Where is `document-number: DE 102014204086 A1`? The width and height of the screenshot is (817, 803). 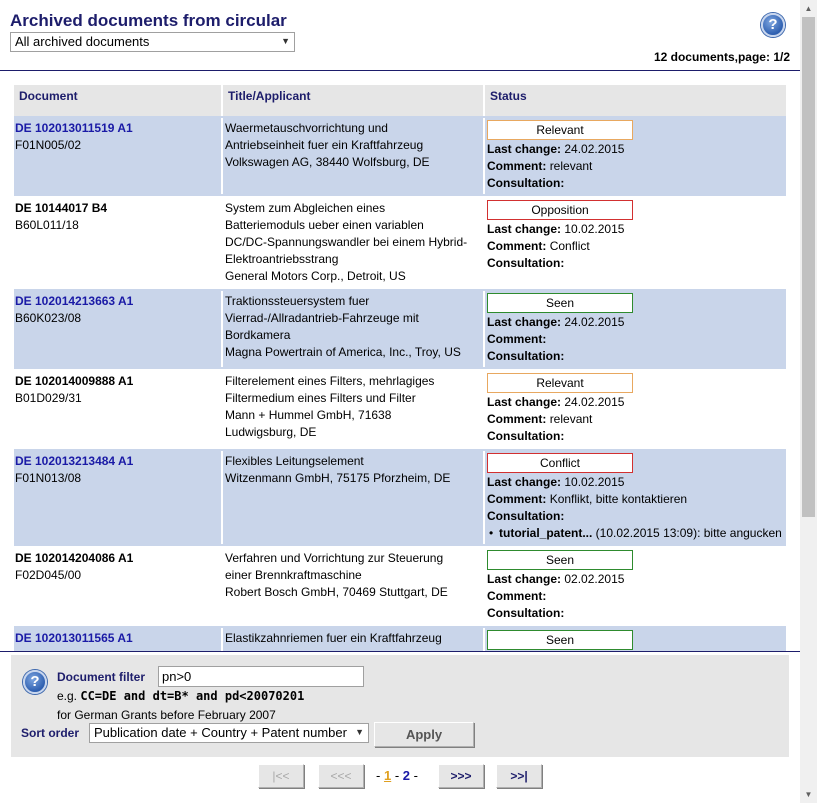 document-number: DE 102014204086 A1 is located at coordinates (74, 558).